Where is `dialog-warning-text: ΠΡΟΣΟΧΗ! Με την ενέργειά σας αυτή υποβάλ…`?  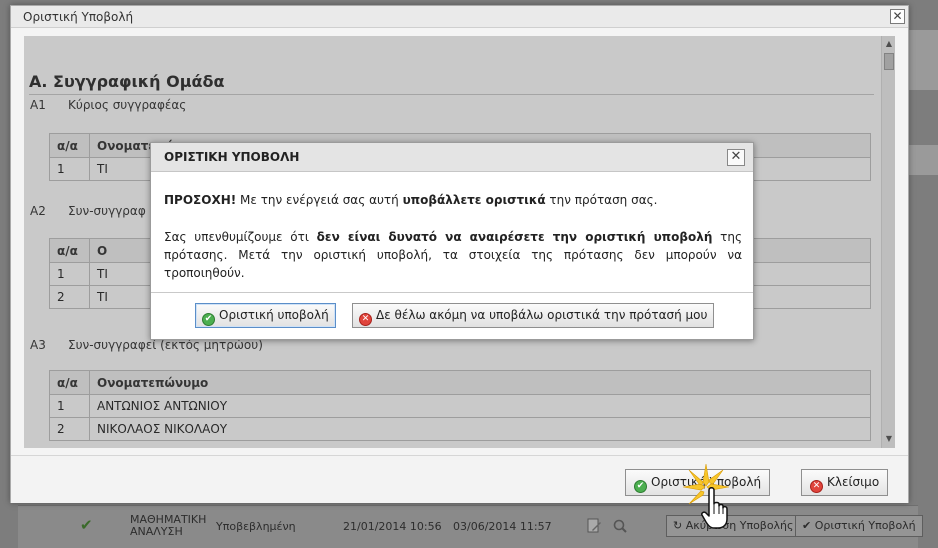
dialog-warning-text: ΠΡΟΣΟΧΗ! Με την ενέργειά σας αυτή υποβάλ… is located at coordinates (411, 200).